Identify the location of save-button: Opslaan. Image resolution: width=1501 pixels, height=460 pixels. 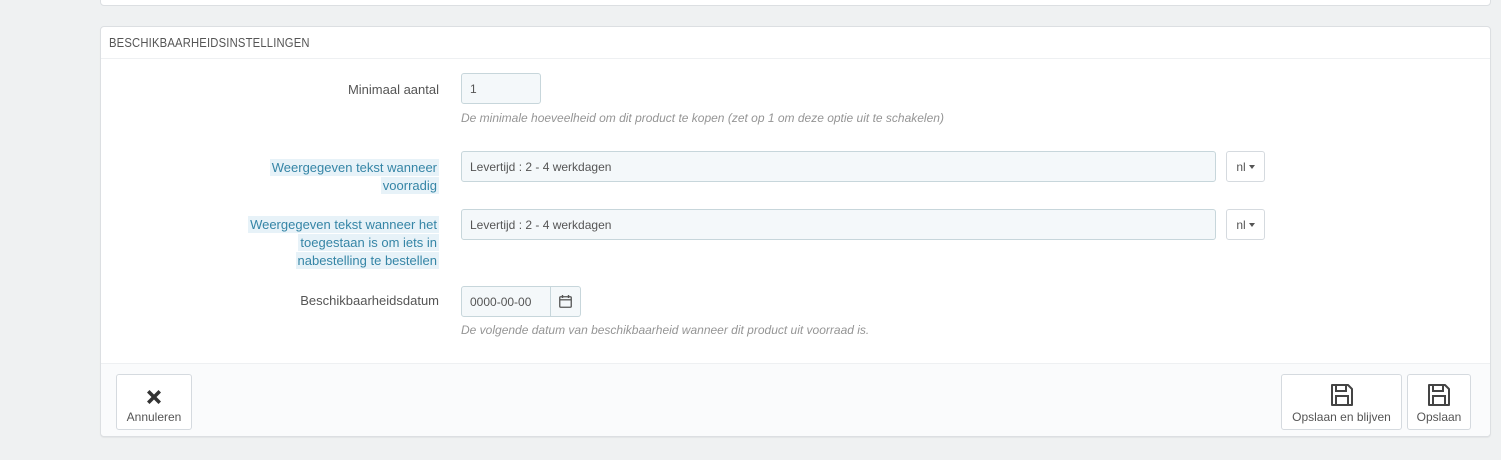
(1439, 402).